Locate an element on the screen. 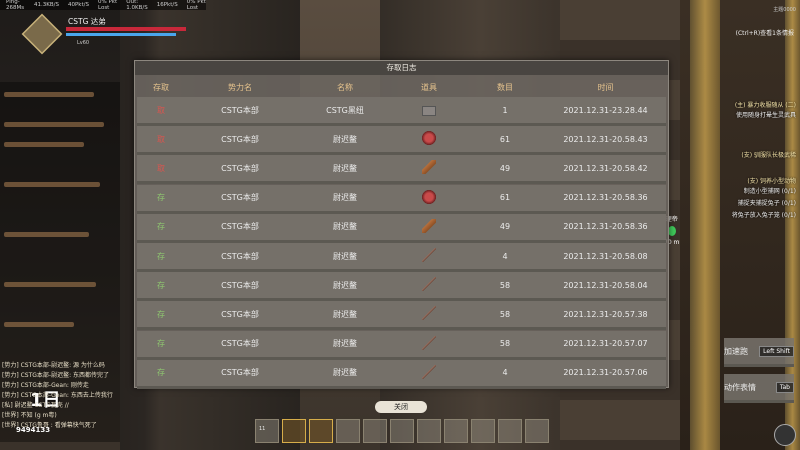 The height and width of the screenshot is (450, 800). row-time: 2021.12.31-20.58.04 is located at coordinates (605, 285).